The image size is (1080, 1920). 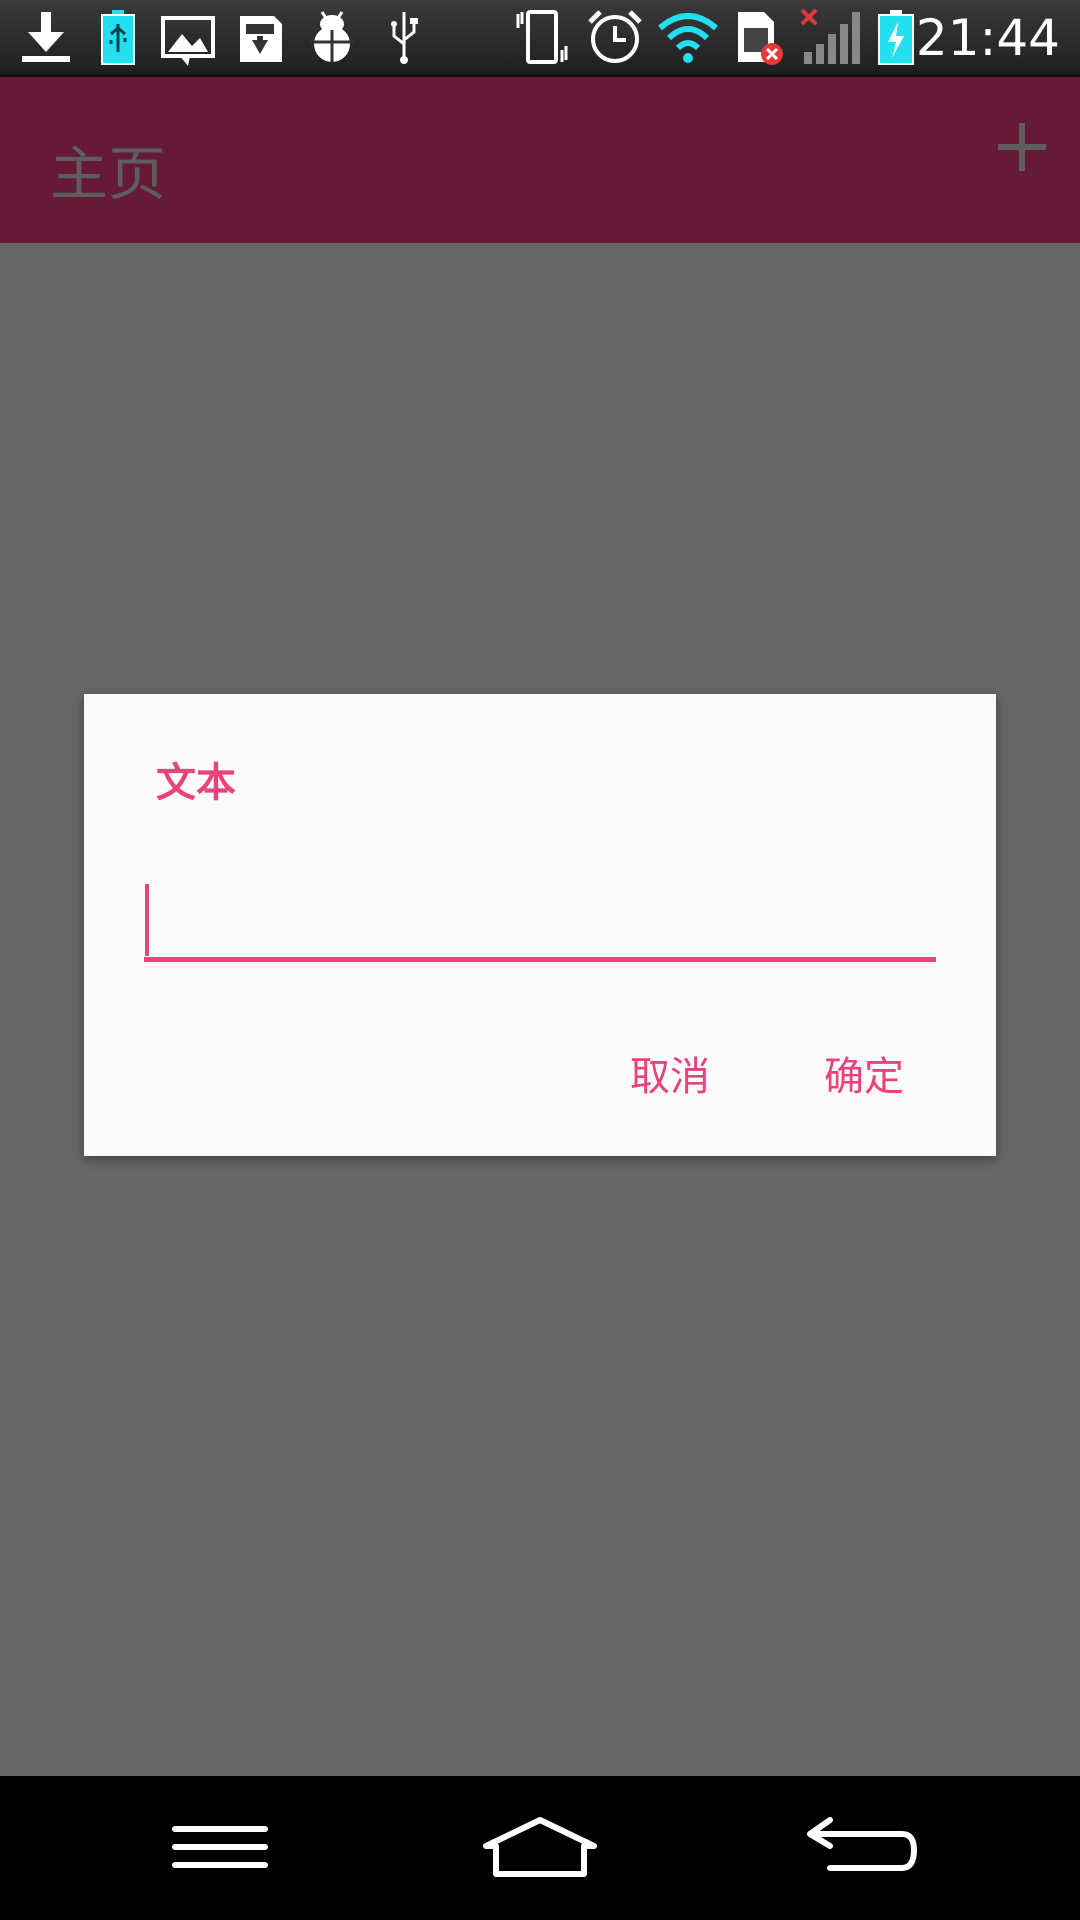 I want to click on bug-icon, so click(x=332, y=37).